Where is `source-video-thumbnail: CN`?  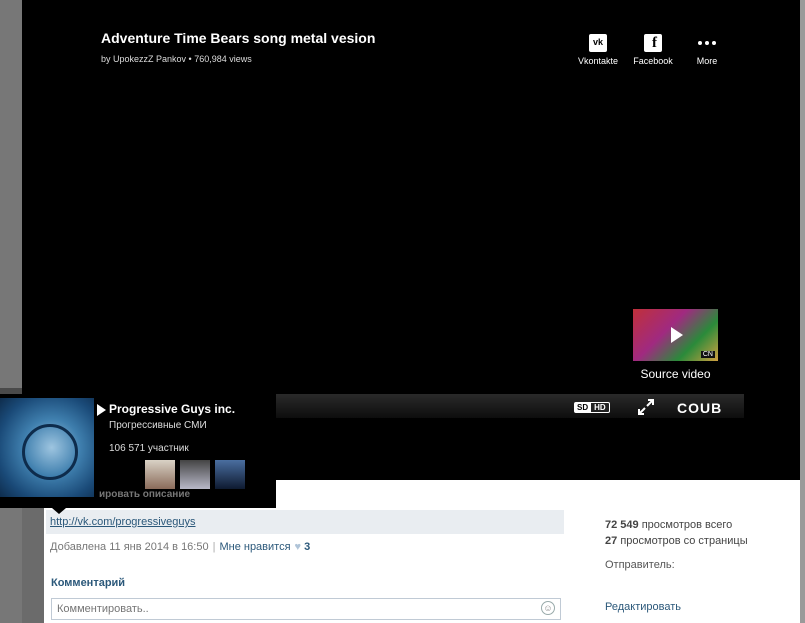
source-video-thumbnail: CN is located at coordinates (675, 335).